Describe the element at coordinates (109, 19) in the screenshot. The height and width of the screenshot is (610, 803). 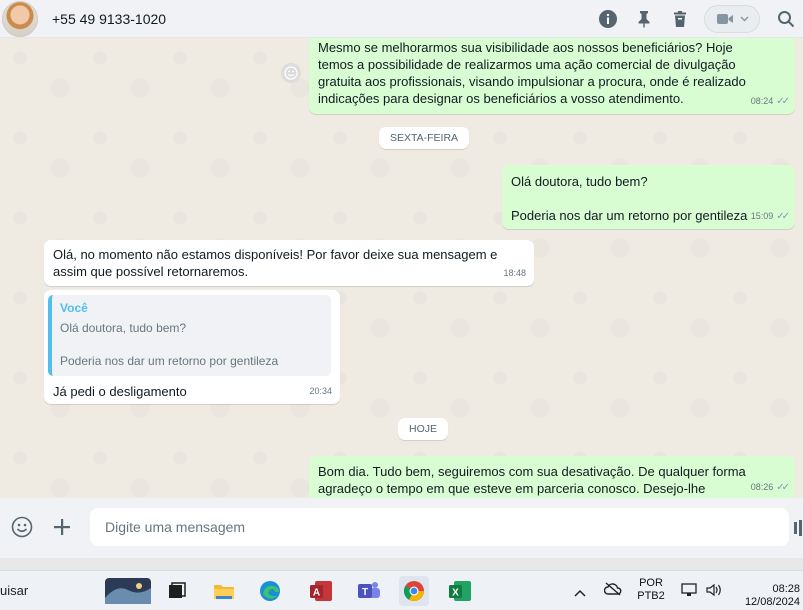
I see `contact-name: +55 49 9133-1020` at that location.